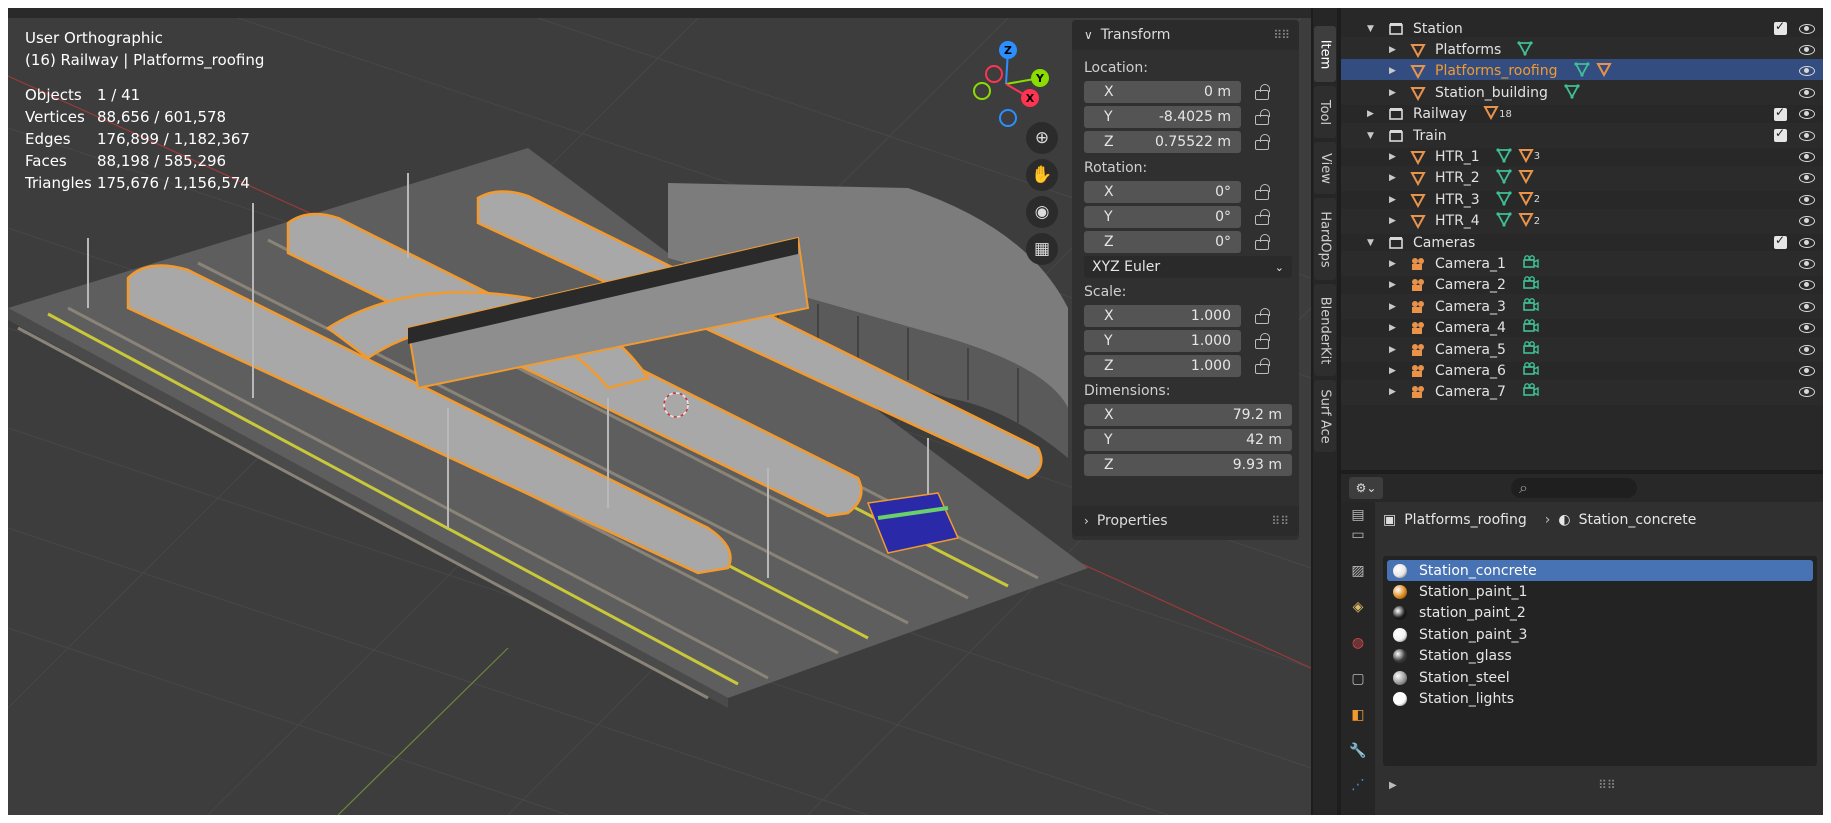 Image resolution: width=1831 pixels, height=823 pixels. I want to click on outliner-row-data-icons: 2, so click(1518, 221).